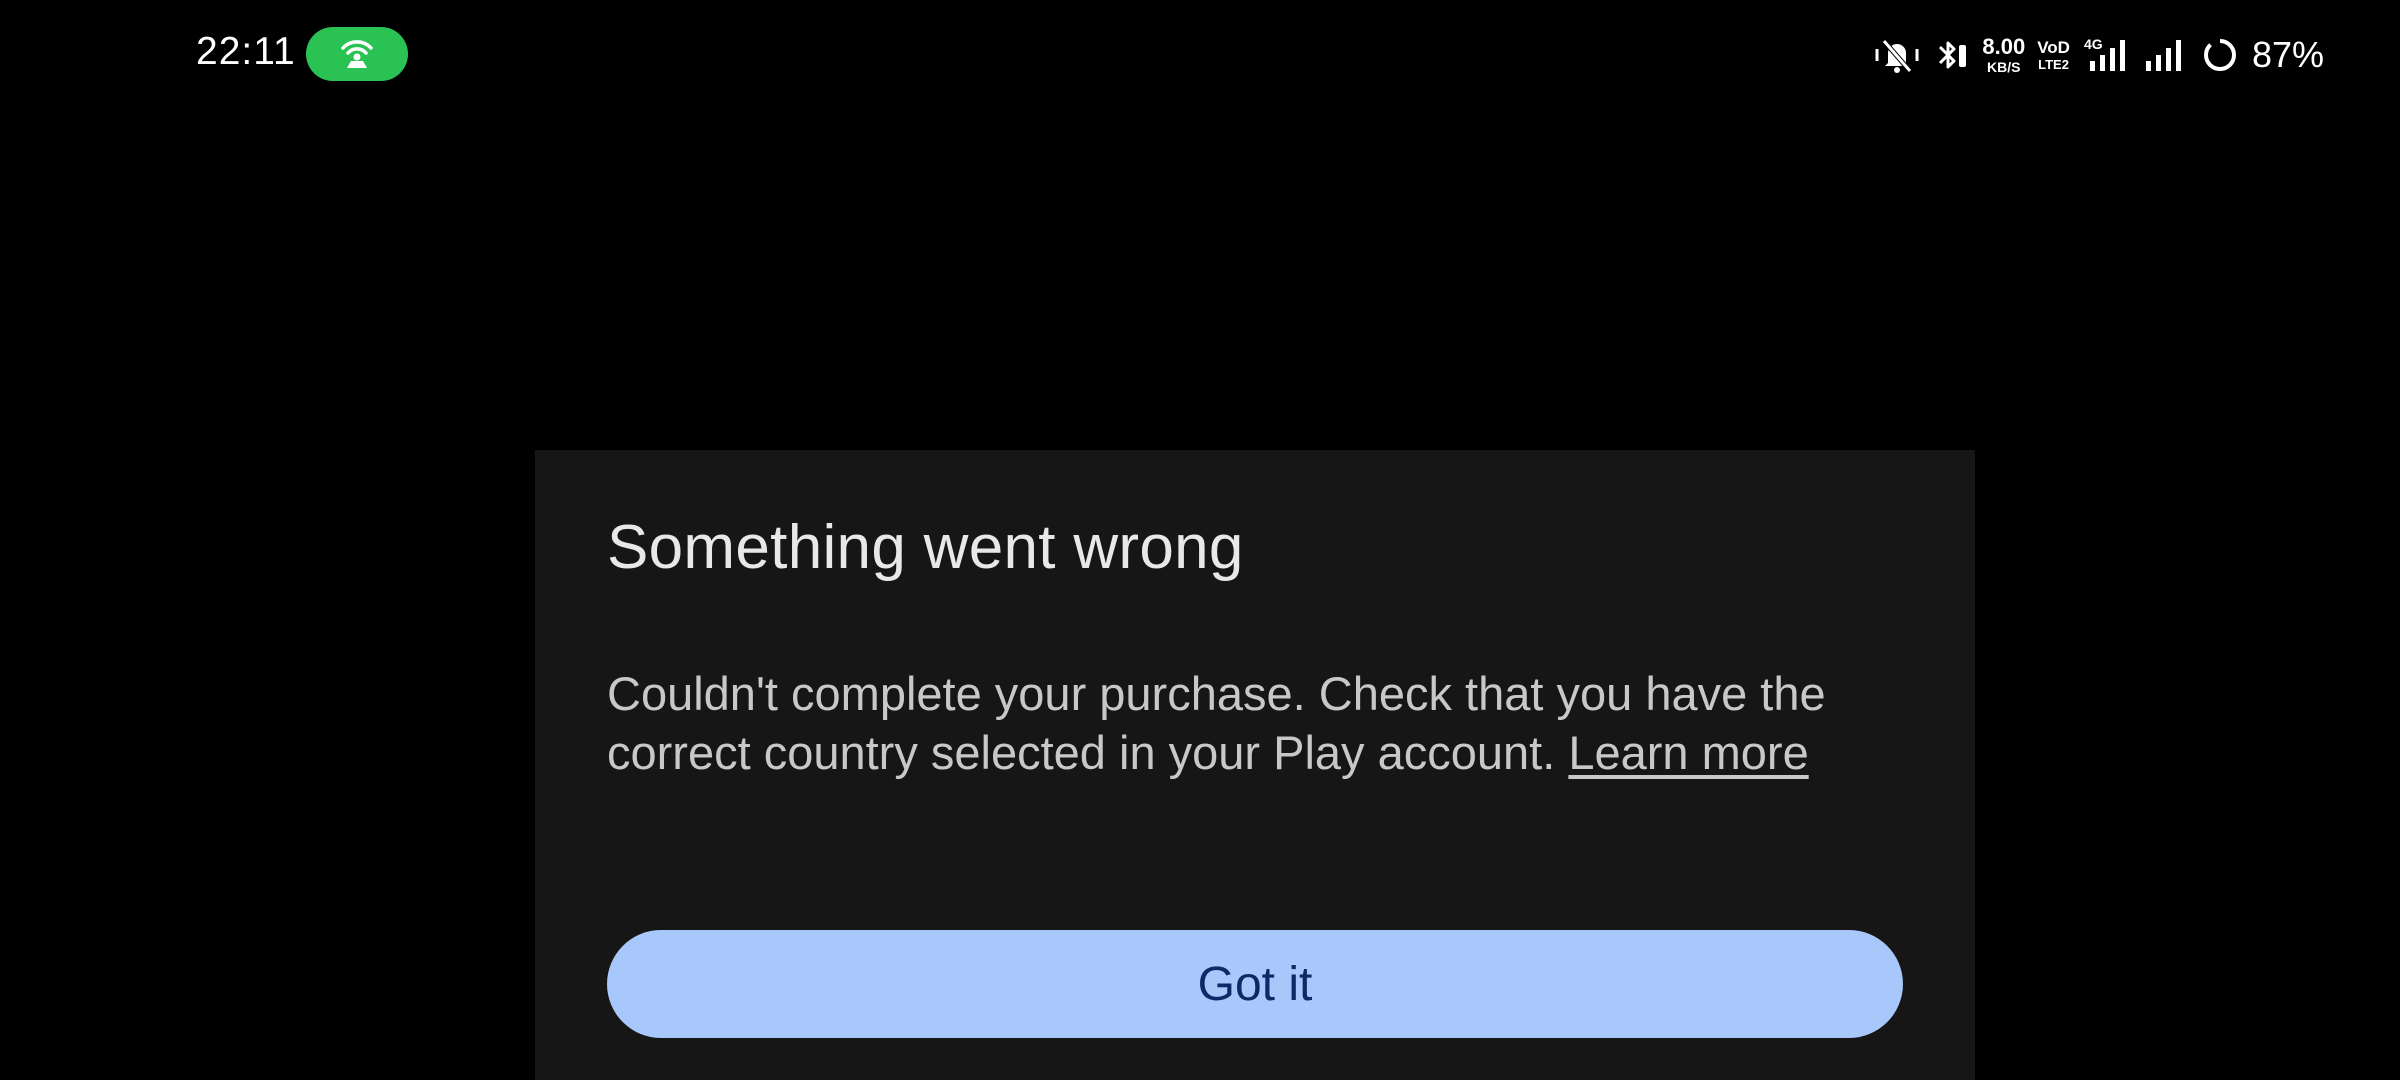 The image size is (2400, 1080). I want to click on volte-indicator: VoD LTE2, so click(2053, 55).